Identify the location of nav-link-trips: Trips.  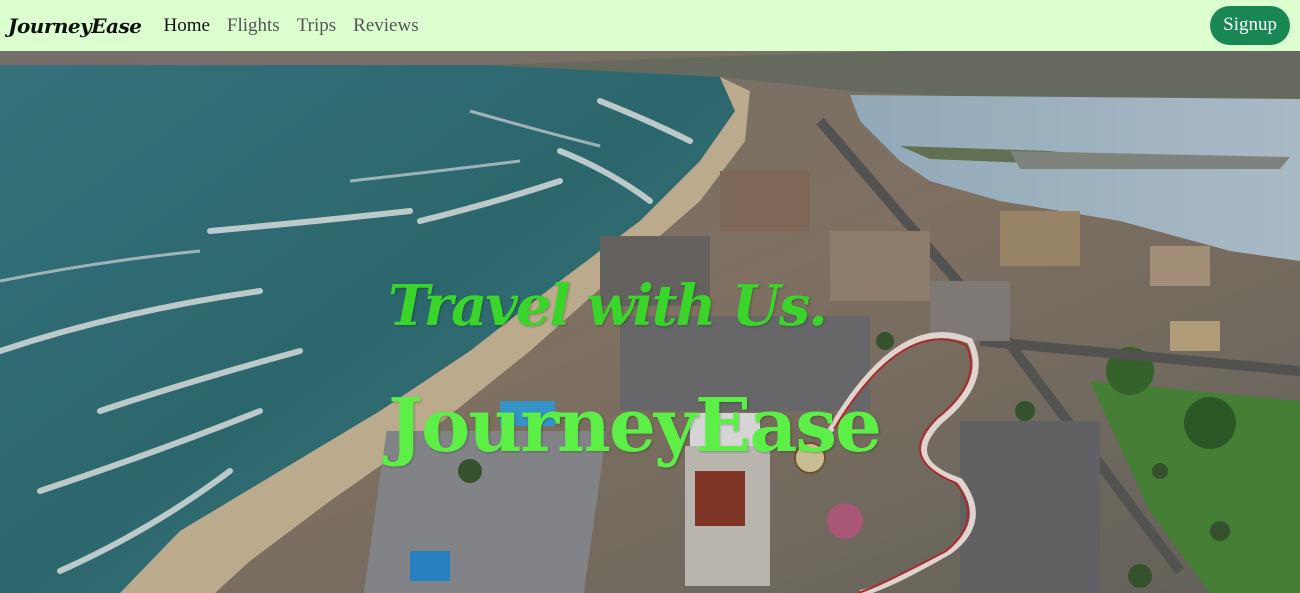
(316, 26).